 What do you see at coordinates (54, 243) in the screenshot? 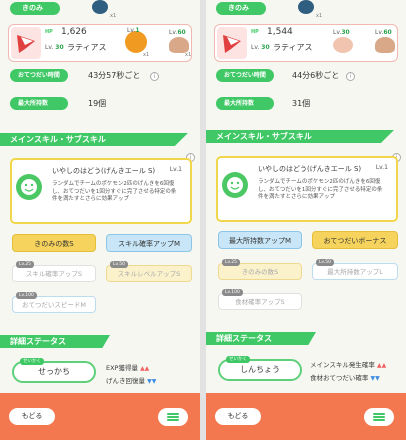
I see `subskill-button-1: きのみの数S` at bounding box center [54, 243].